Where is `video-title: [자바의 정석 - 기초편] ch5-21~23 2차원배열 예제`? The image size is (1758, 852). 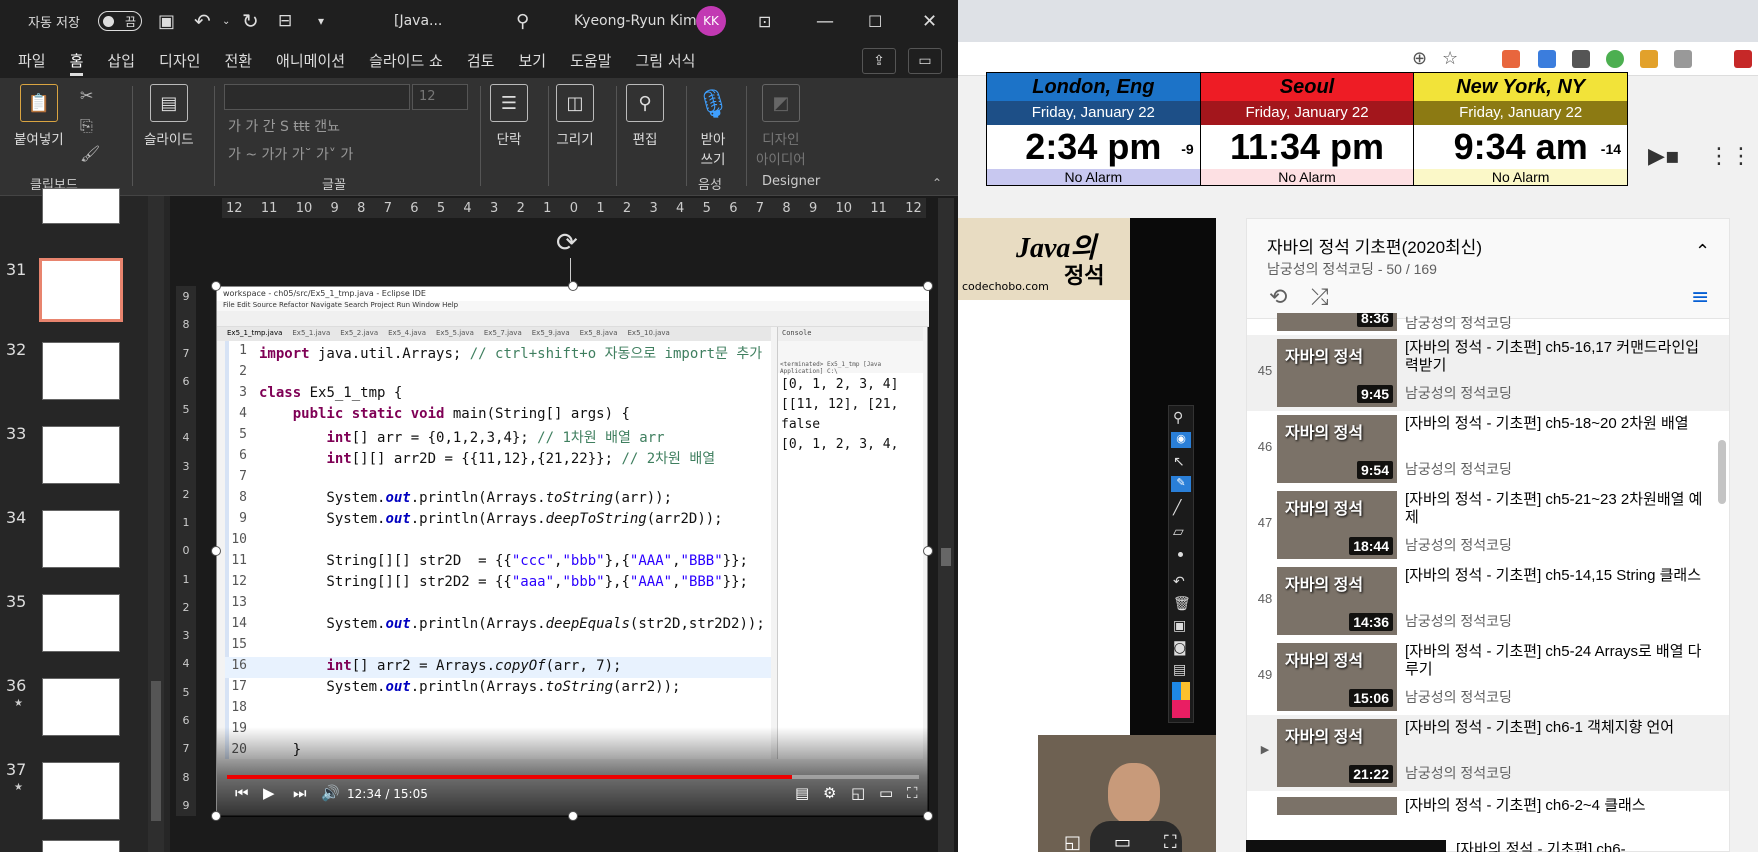
video-title: [자바의 정석 - 기초편] ch5-21~23 2차원배열 예제 is located at coordinates (1555, 509).